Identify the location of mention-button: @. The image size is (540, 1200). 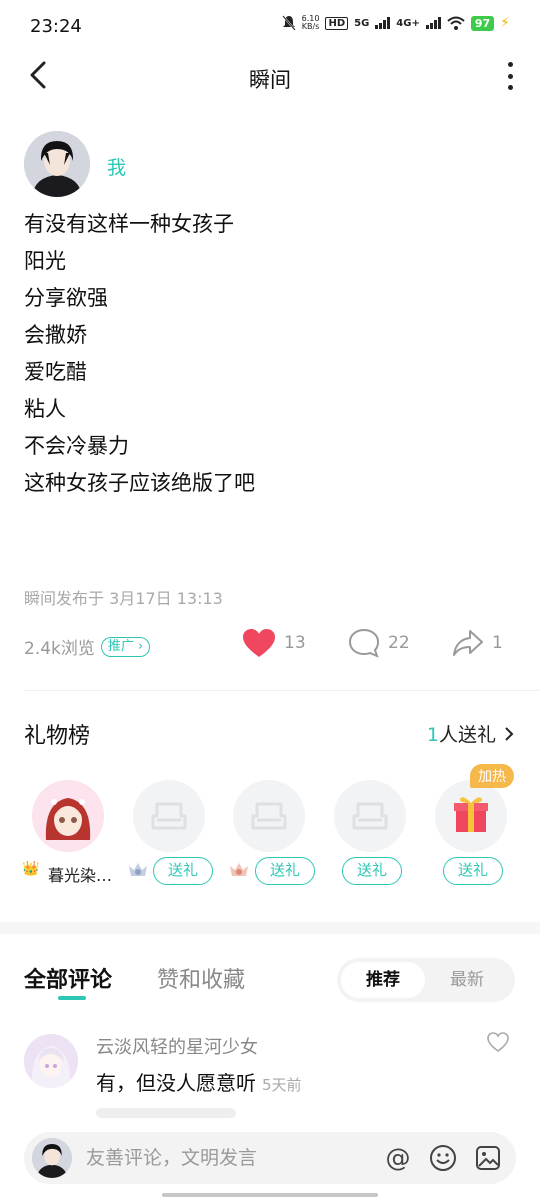
(398, 1158).